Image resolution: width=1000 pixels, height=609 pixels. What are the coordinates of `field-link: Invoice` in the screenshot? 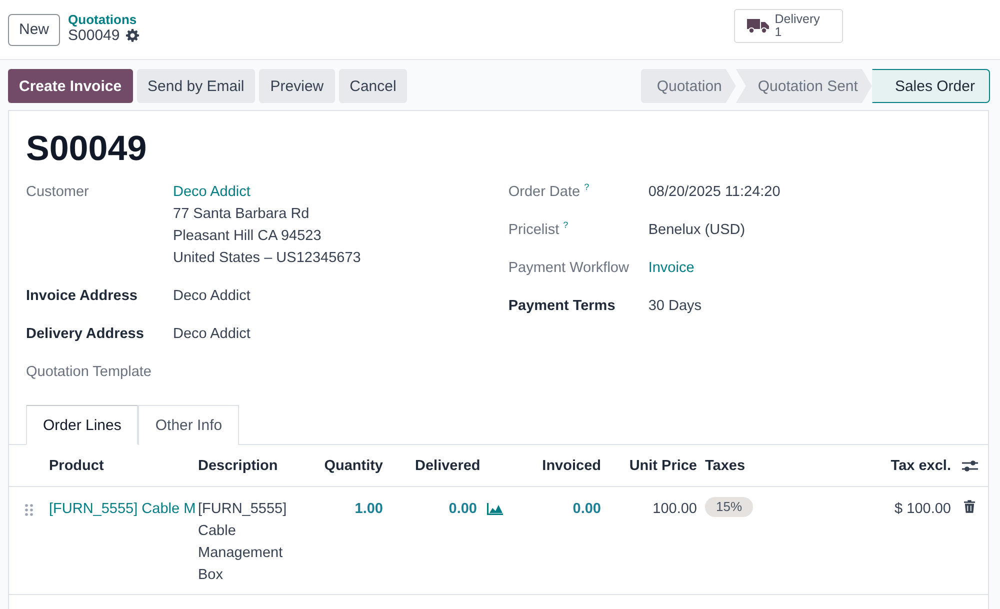 It's located at (671, 268).